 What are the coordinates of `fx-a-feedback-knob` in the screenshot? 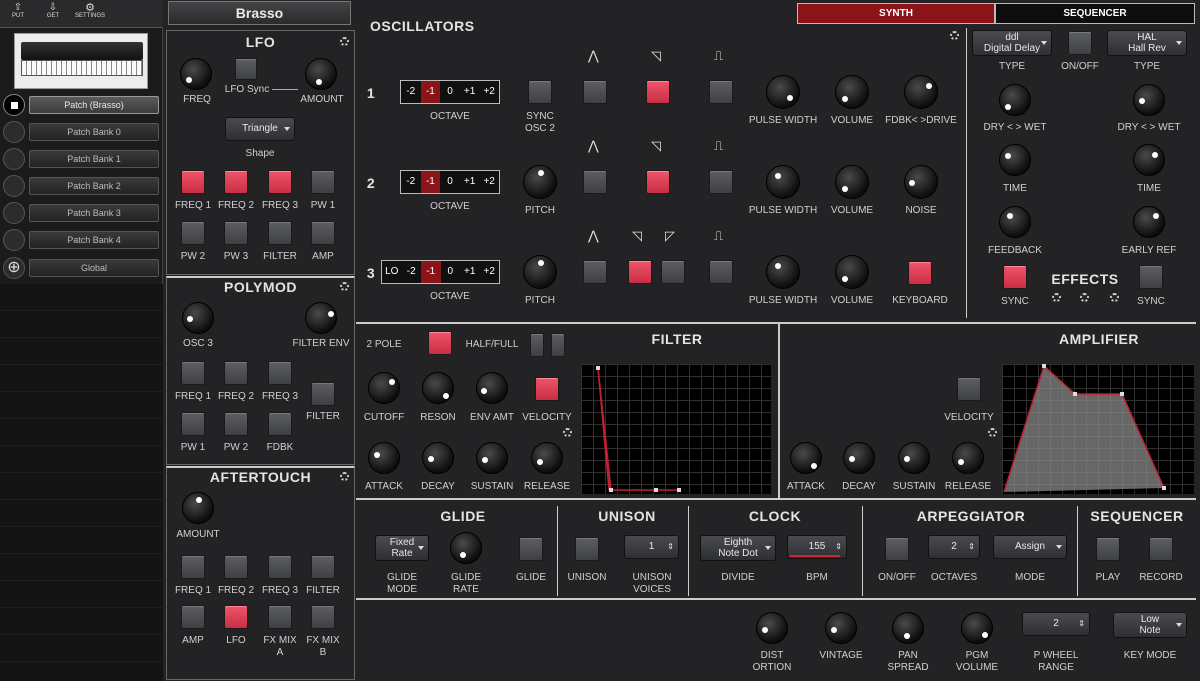 It's located at (1015, 222).